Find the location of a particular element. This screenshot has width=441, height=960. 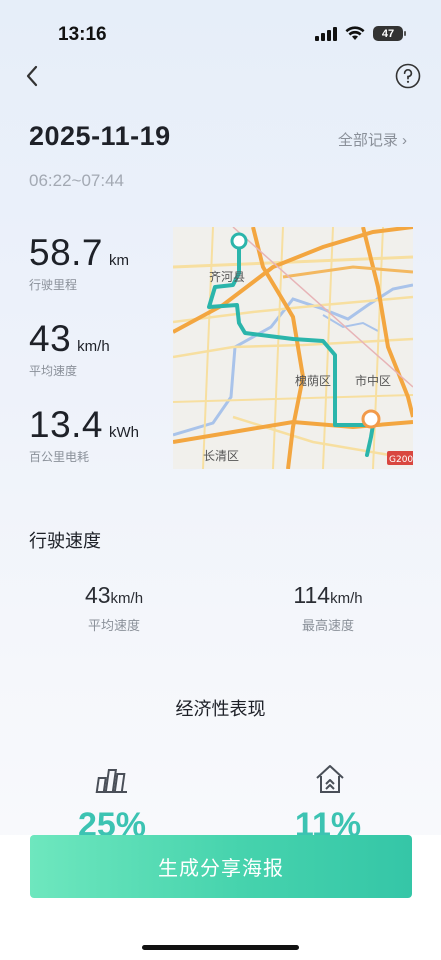

battery-icon: 47 is located at coordinates (389, 33).